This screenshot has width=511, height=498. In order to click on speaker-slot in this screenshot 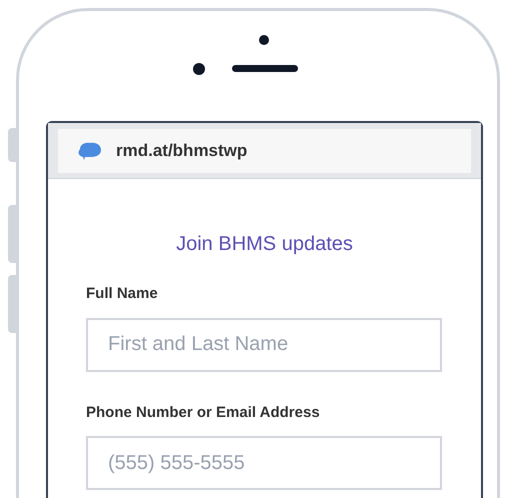, I will do `click(265, 68)`.